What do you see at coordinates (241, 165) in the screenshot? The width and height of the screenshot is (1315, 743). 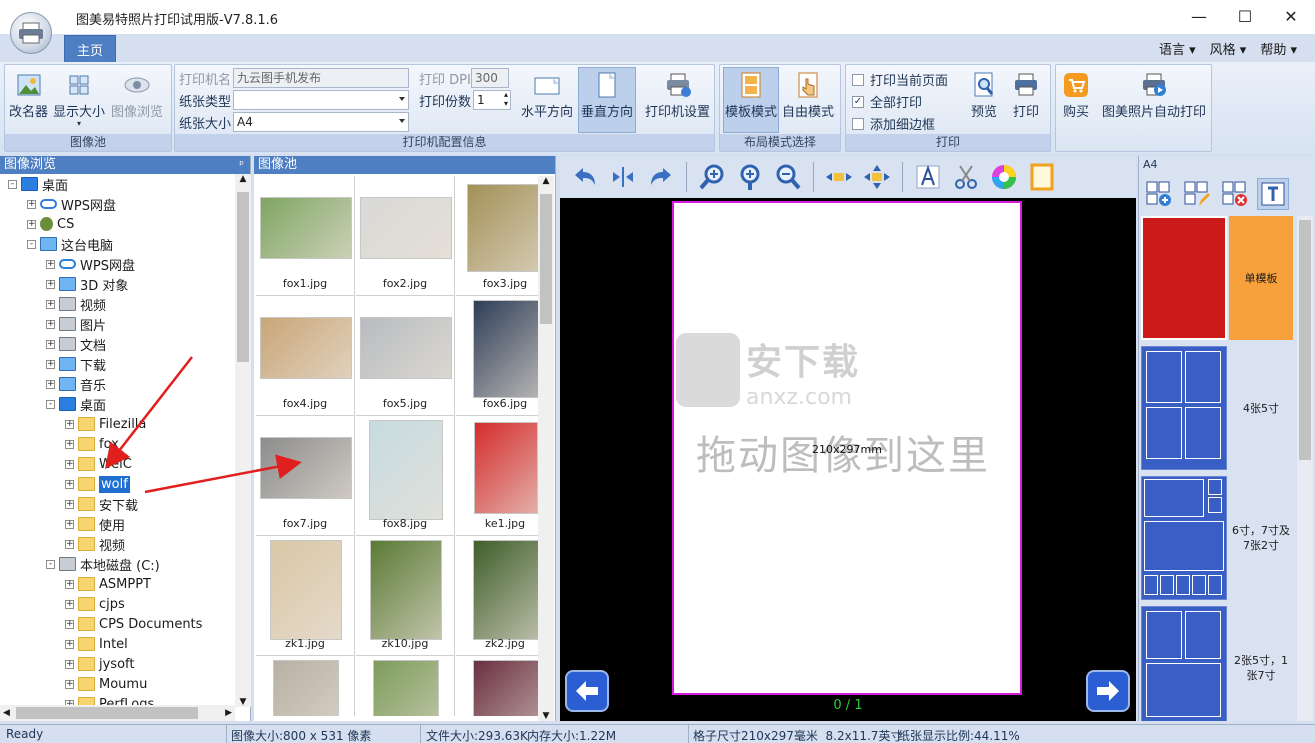 I see `pin-icon: ᵖ` at bounding box center [241, 165].